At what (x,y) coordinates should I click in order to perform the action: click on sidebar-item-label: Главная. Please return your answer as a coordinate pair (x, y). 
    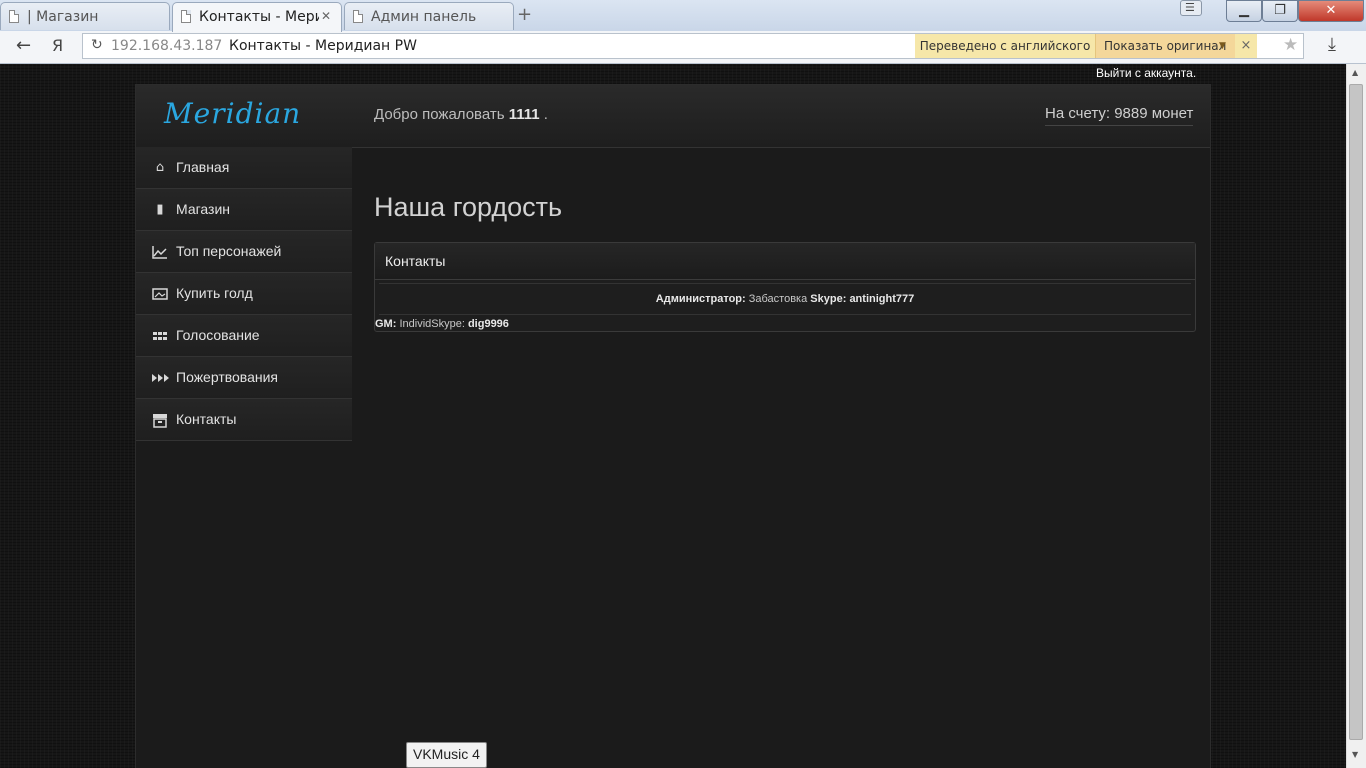
    Looking at the image, I should click on (203, 167).